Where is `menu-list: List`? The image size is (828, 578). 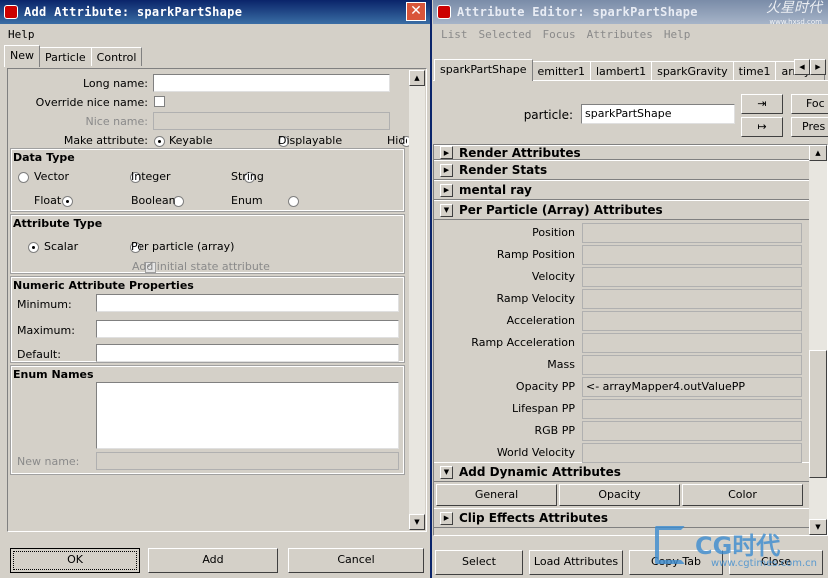
menu-list: List is located at coordinates (454, 34).